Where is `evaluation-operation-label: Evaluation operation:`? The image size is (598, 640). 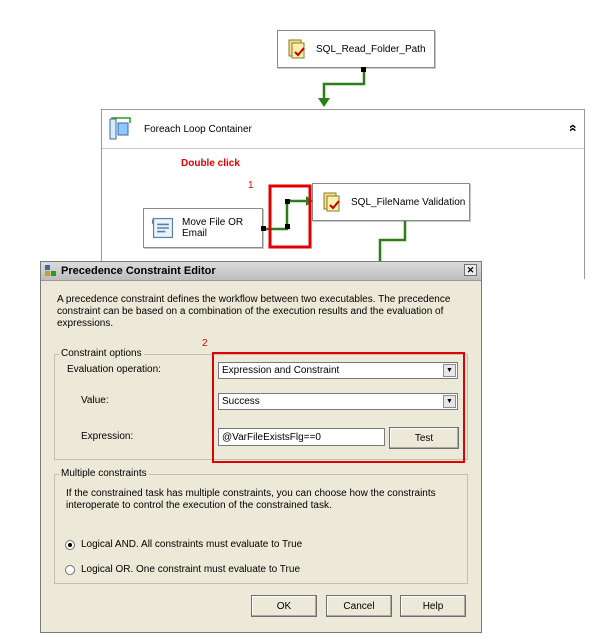 evaluation-operation-label: Evaluation operation: is located at coordinates (114, 369).